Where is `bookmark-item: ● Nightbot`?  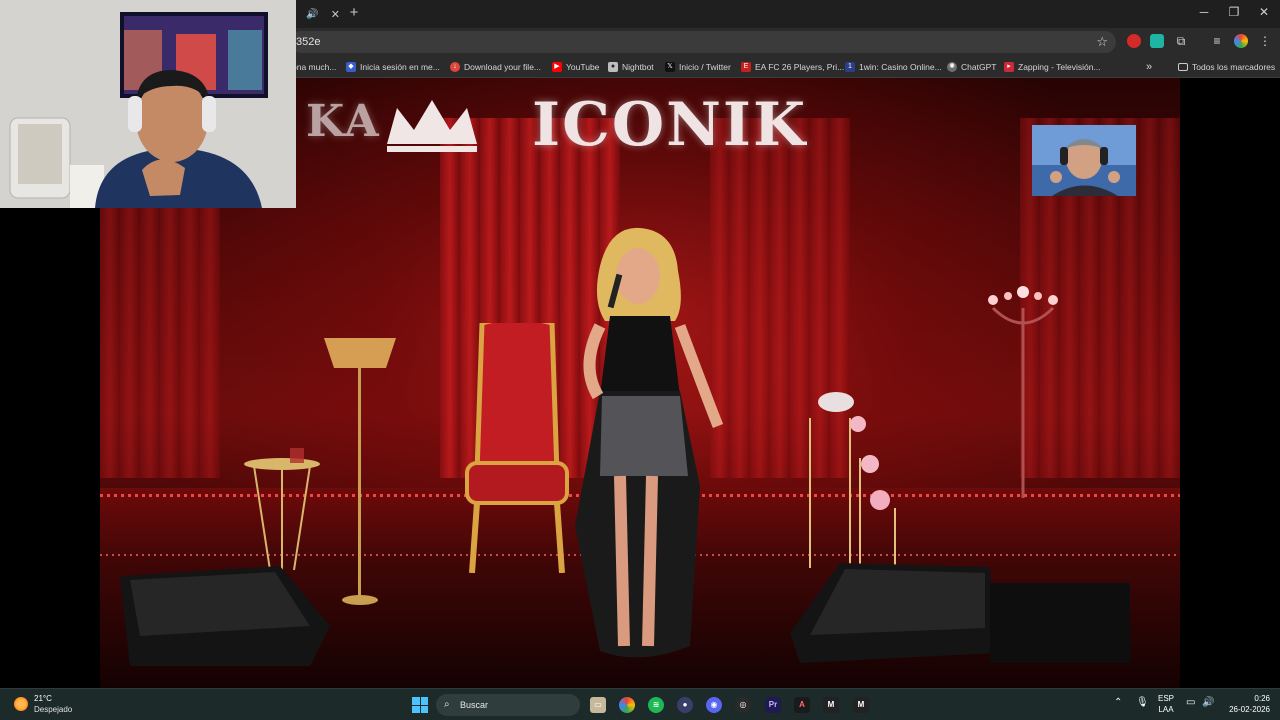
bookmark-item: ● Nightbot is located at coordinates (631, 67).